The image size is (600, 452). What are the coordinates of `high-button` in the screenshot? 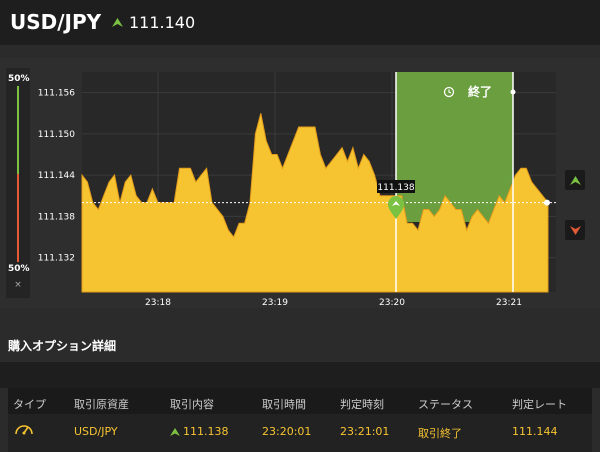 It's located at (575, 180).